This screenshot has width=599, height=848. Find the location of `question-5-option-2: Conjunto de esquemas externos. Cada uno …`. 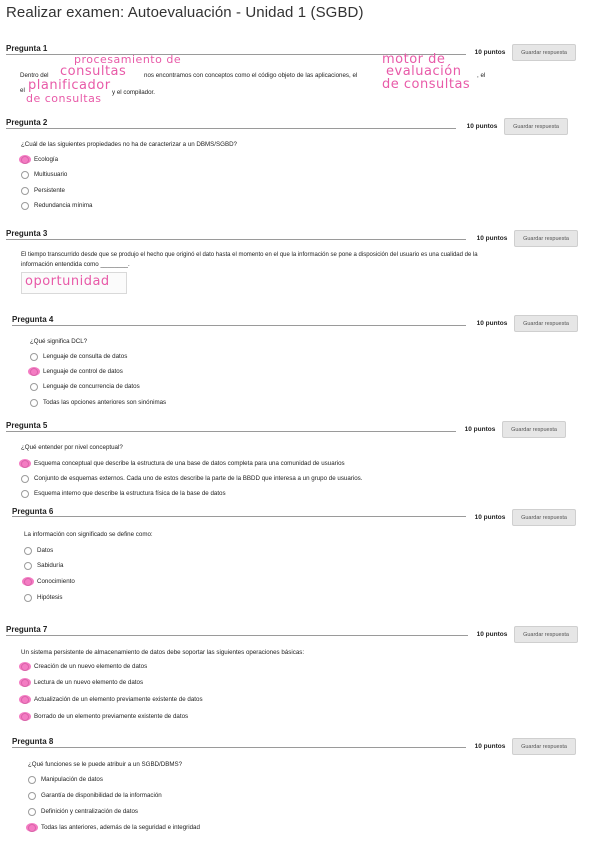

question-5-option-2: Conjunto de esquemas externos. Cada uno … is located at coordinates (192, 478).